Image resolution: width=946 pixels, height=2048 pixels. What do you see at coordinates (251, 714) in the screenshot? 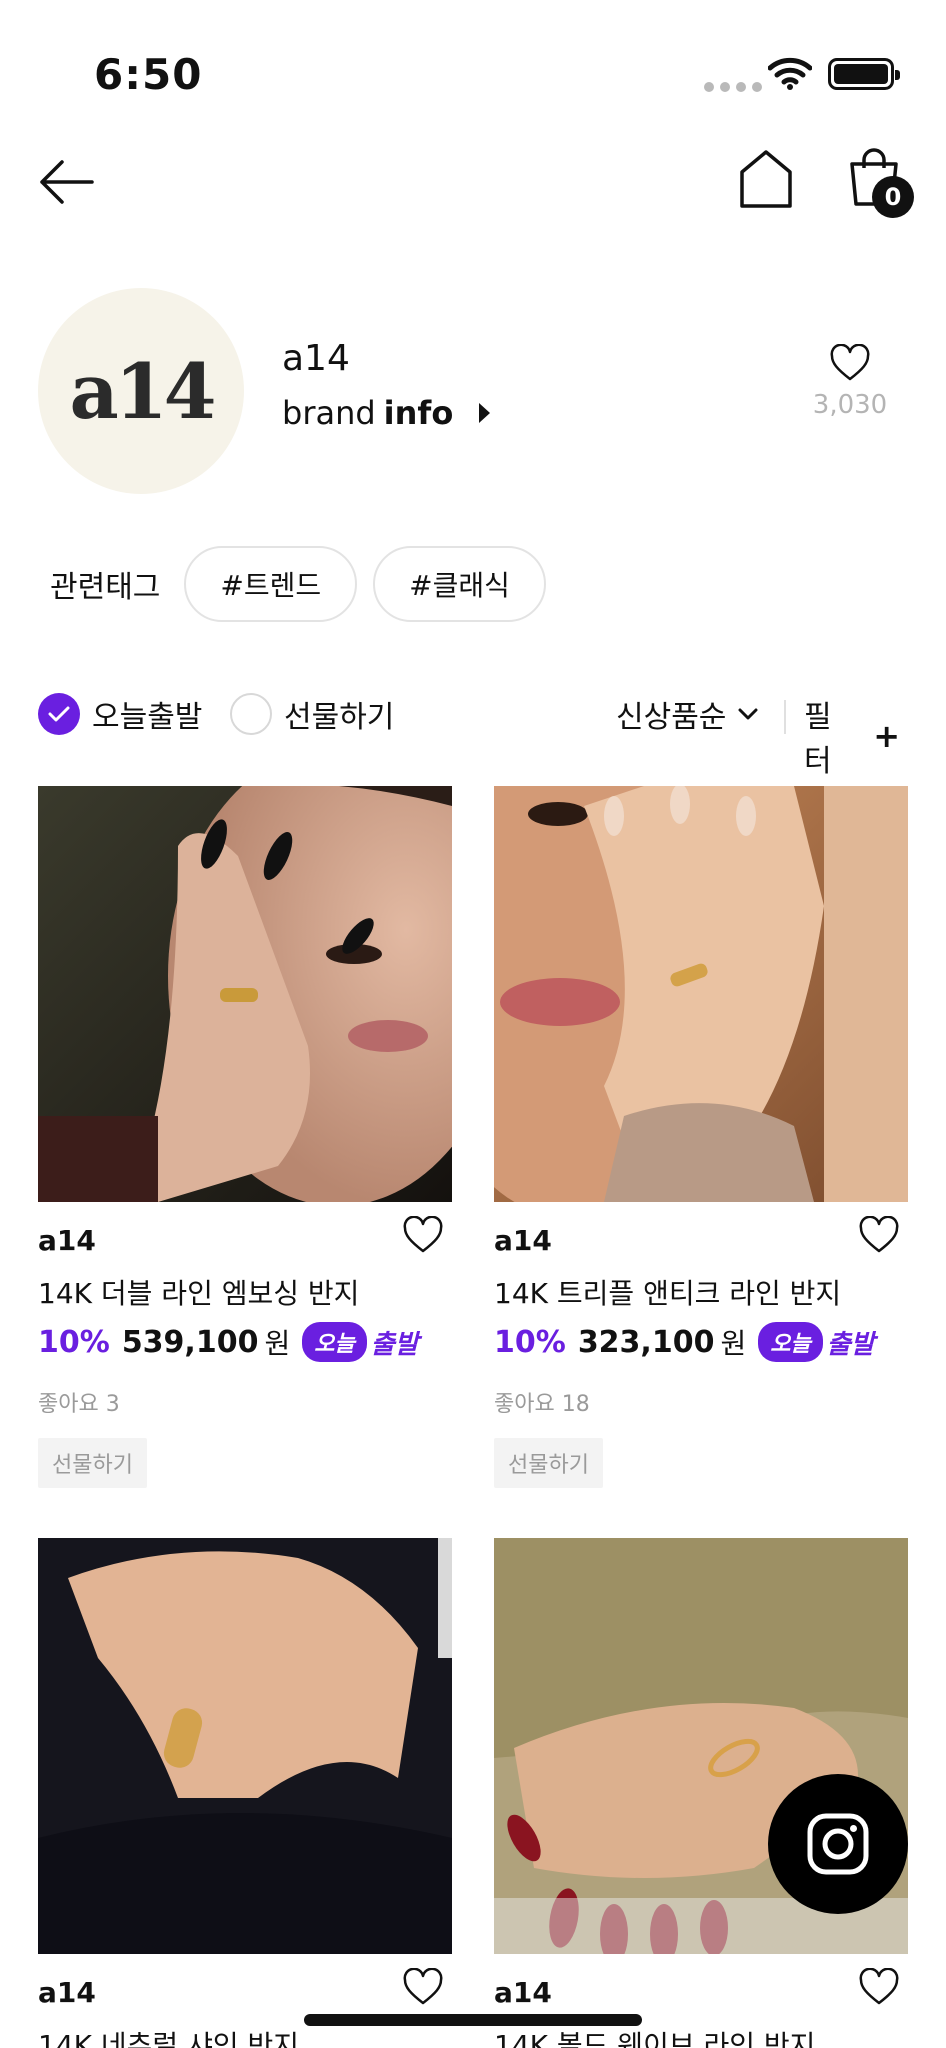
I see `checkbox-unchecked` at bounding box center [251, 714].